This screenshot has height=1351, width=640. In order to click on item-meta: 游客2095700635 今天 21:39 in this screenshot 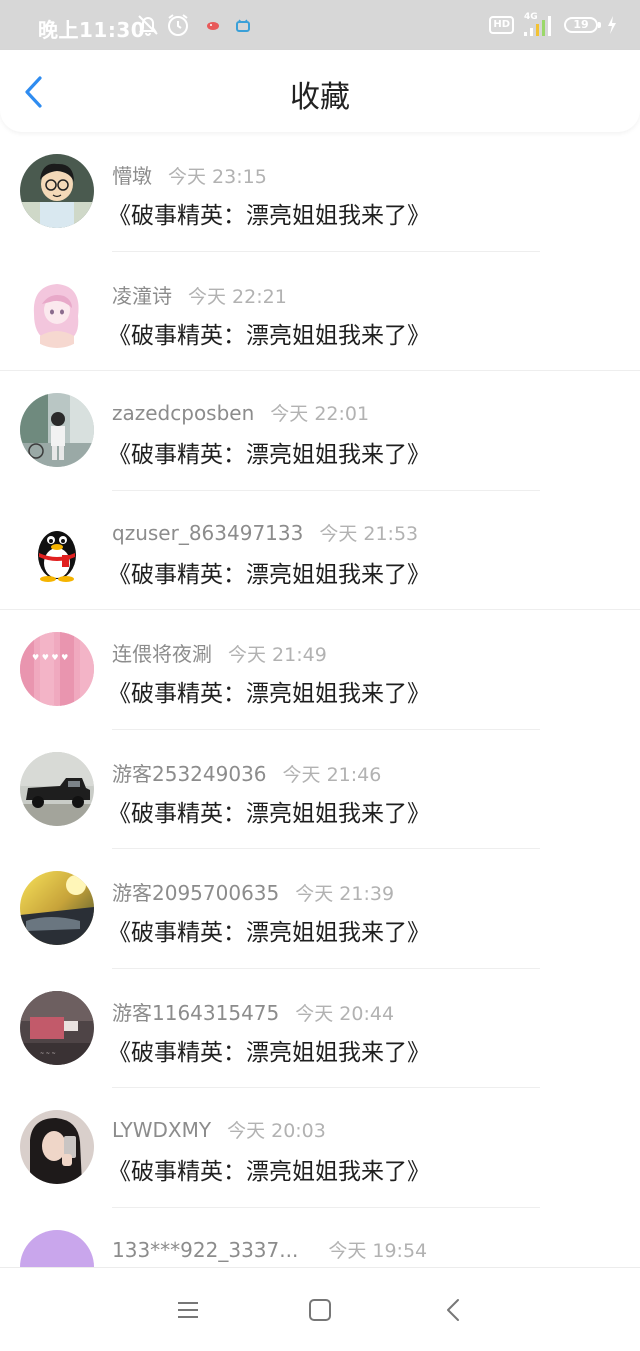, I will do `click(253, 891)`.